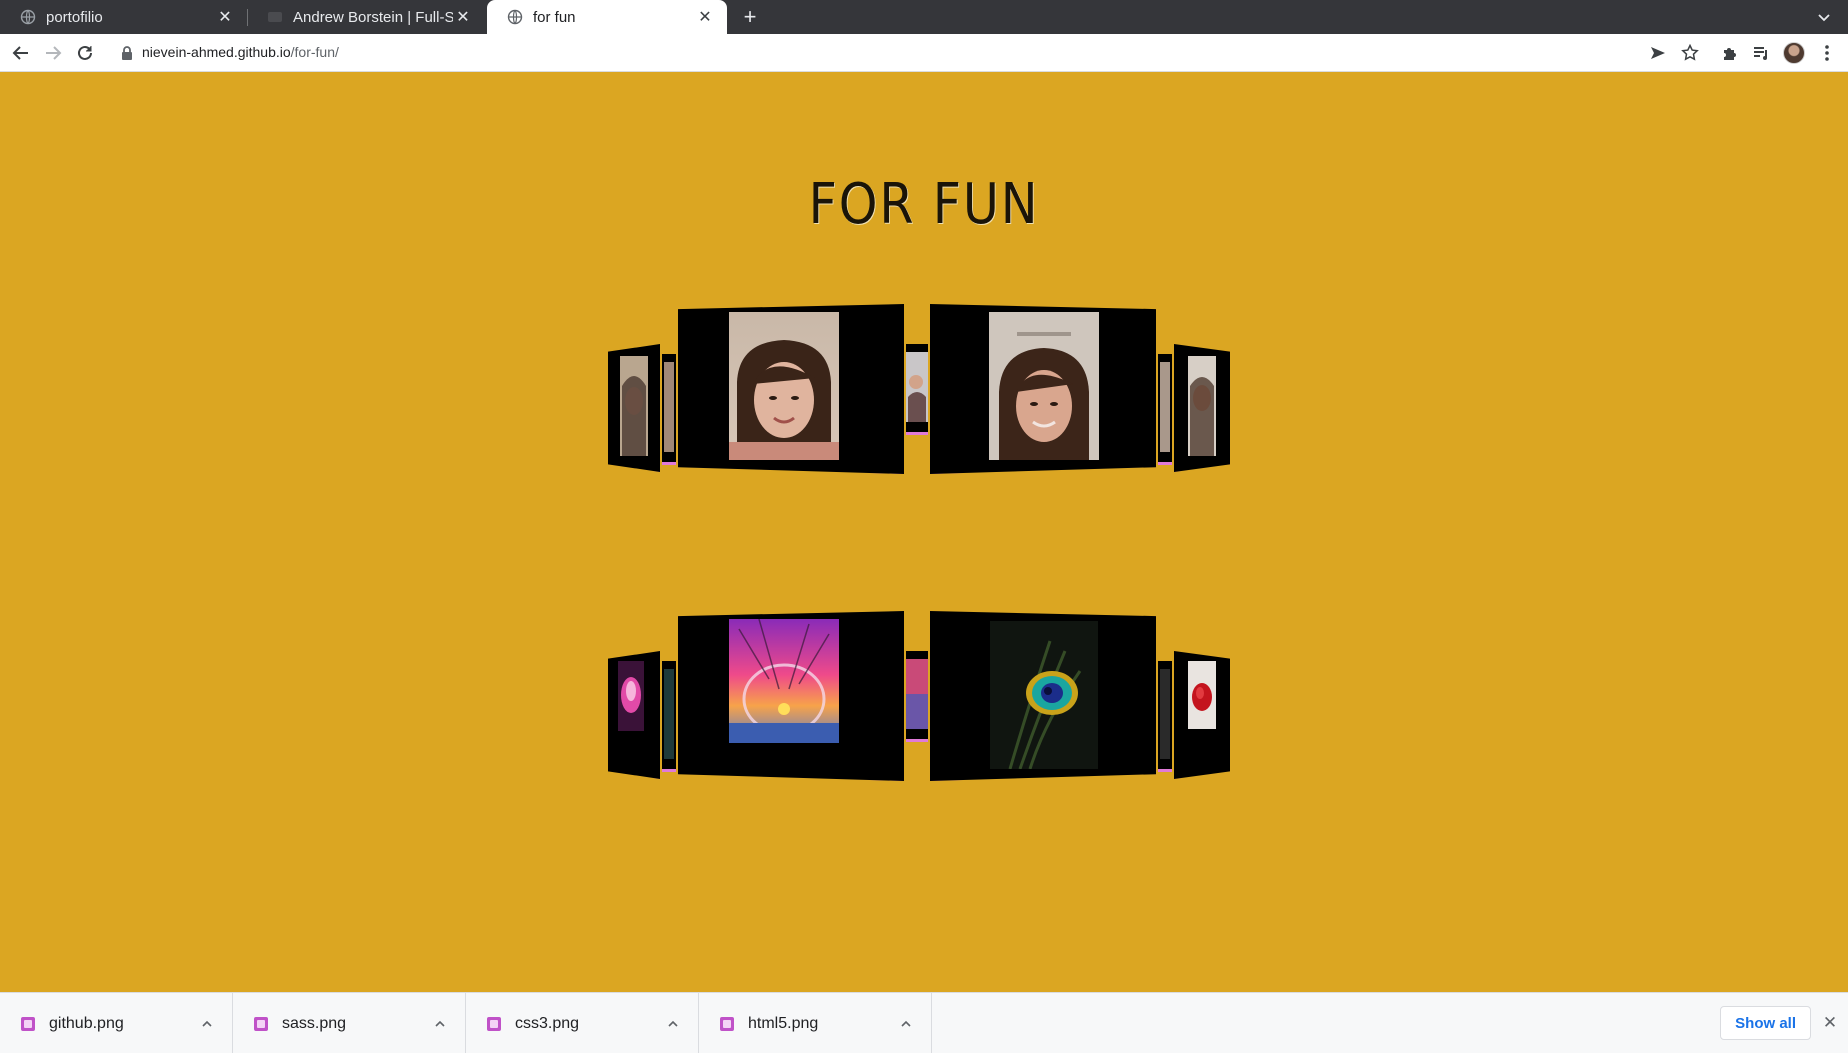 The height and width of the screenshot is (1053, 1848). Describe the element at coordinates (631, 696) in the screenshot. I see `flower-photo` at that location.